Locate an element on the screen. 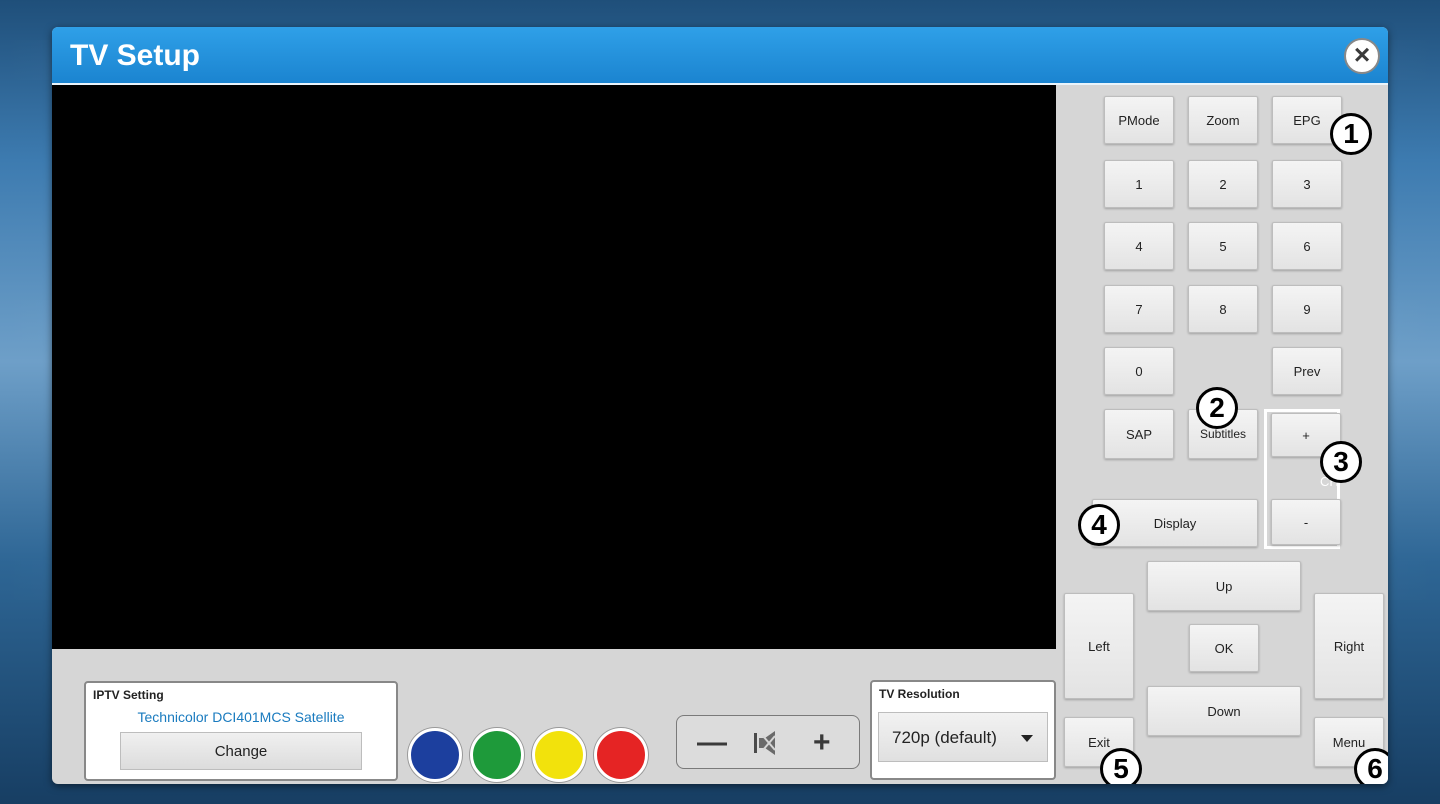  close-button: × is located at coordinates (1362, 56).